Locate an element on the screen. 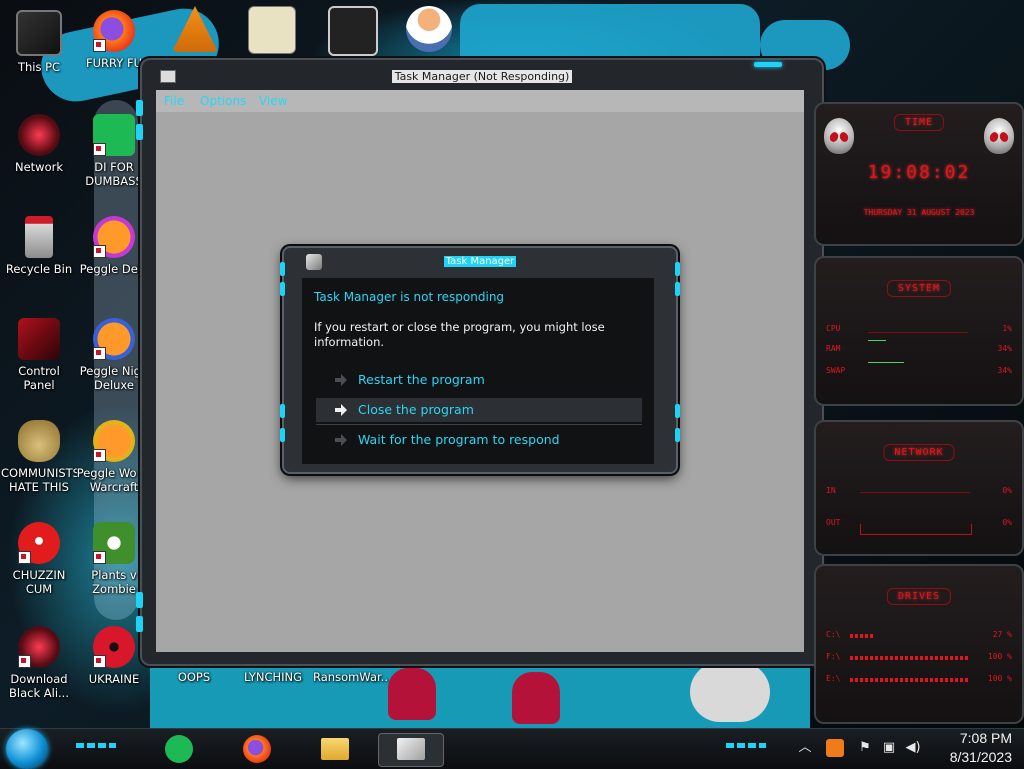 The width and height of the screenshot is (1024, 769). control-panel-icon is located at coordinates (39, 339).